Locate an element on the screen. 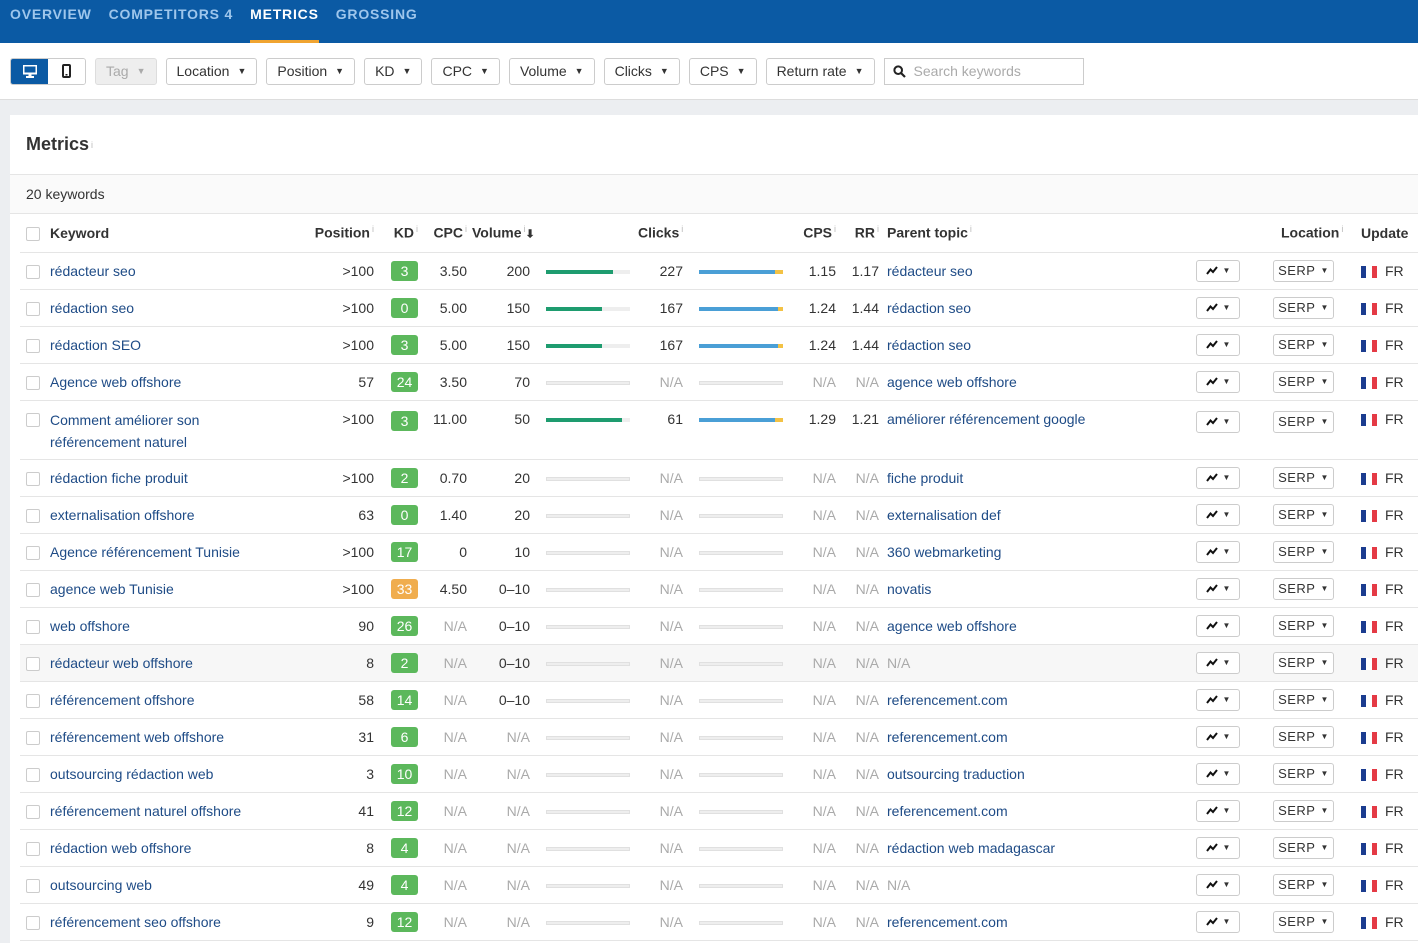 Image resolution: width=1418 pixels, height=943 pixels. keyword-link: référencement web offshore is located at coordinates (137, 737).